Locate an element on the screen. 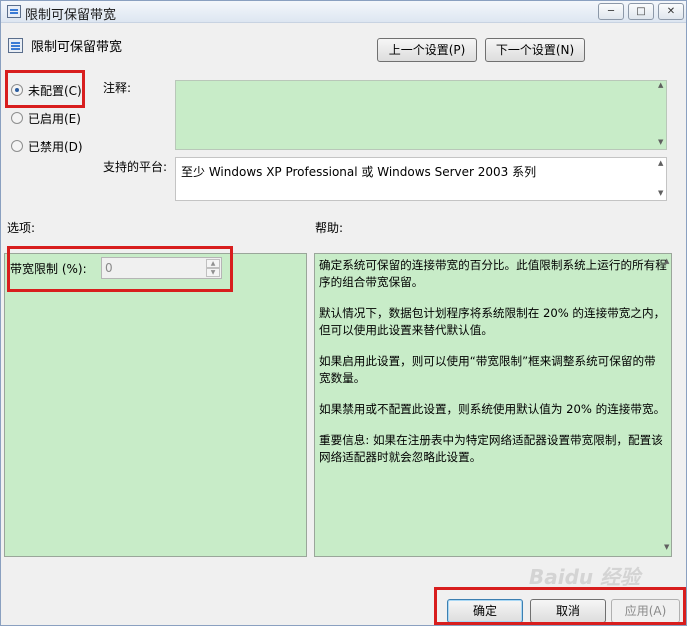  spinner-up-icon: ▲ is located at coordinates (213, 263).